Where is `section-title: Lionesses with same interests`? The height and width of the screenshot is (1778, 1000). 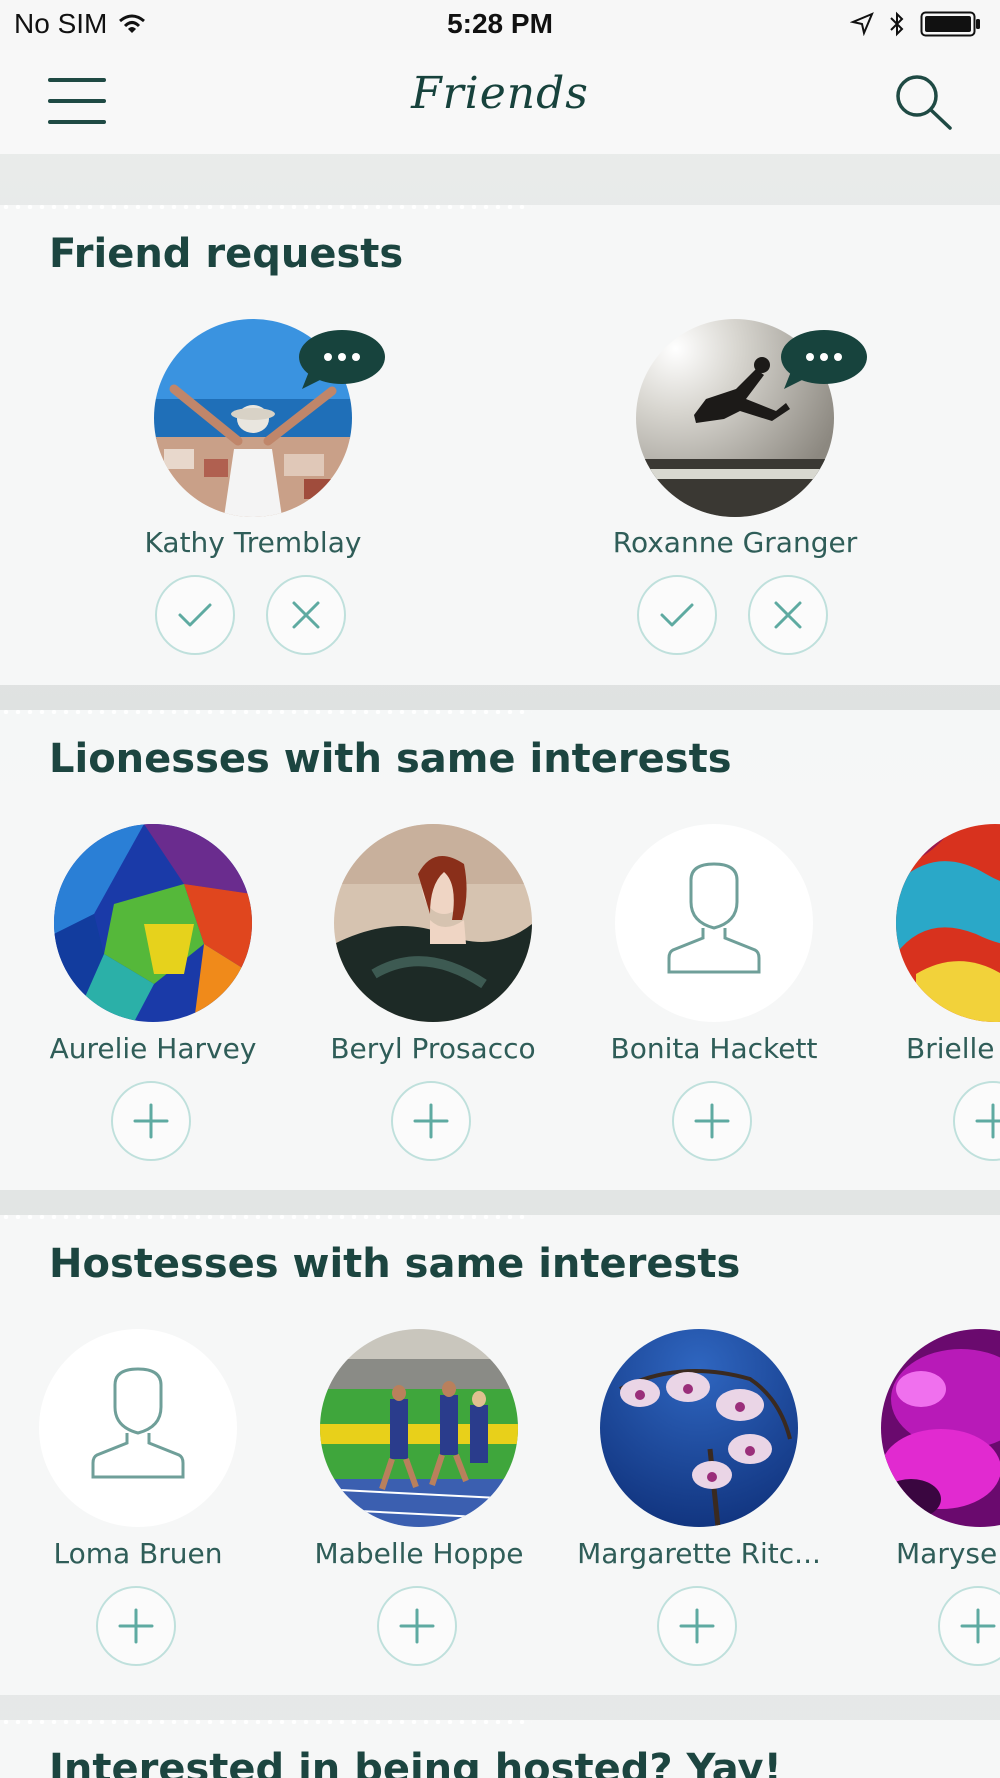 section-title: Lionesses with same interests is located at coordinates (390, 759).